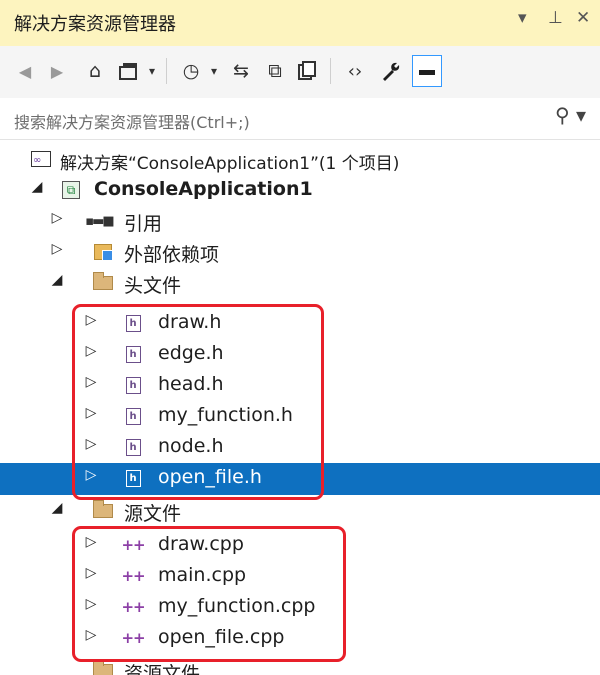 This screenshot has height=675, width=600. Describe the element at coordinates (300, 511) in the screenshot. I see `tree-item-source-files: ◢ 源文件` at that location.